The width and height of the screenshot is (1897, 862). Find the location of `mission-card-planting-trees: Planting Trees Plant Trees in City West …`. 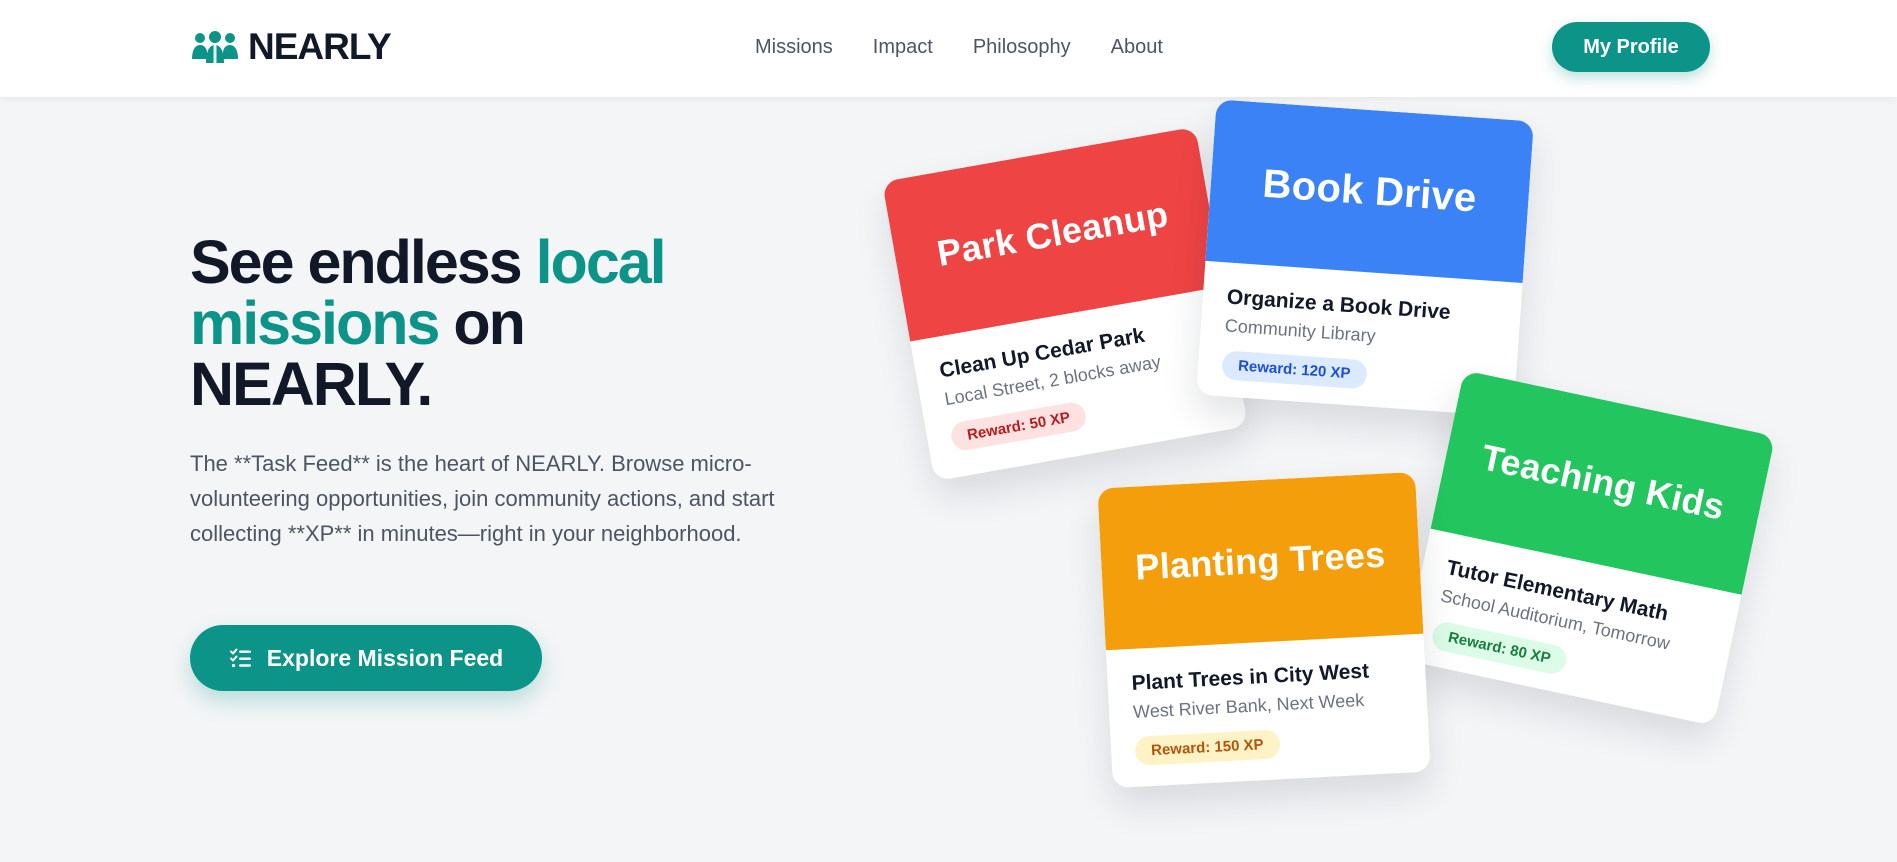

mission-card-planting-trees: Planting Trees Plant Trees in City West … is located at coordinates (1264, 630).